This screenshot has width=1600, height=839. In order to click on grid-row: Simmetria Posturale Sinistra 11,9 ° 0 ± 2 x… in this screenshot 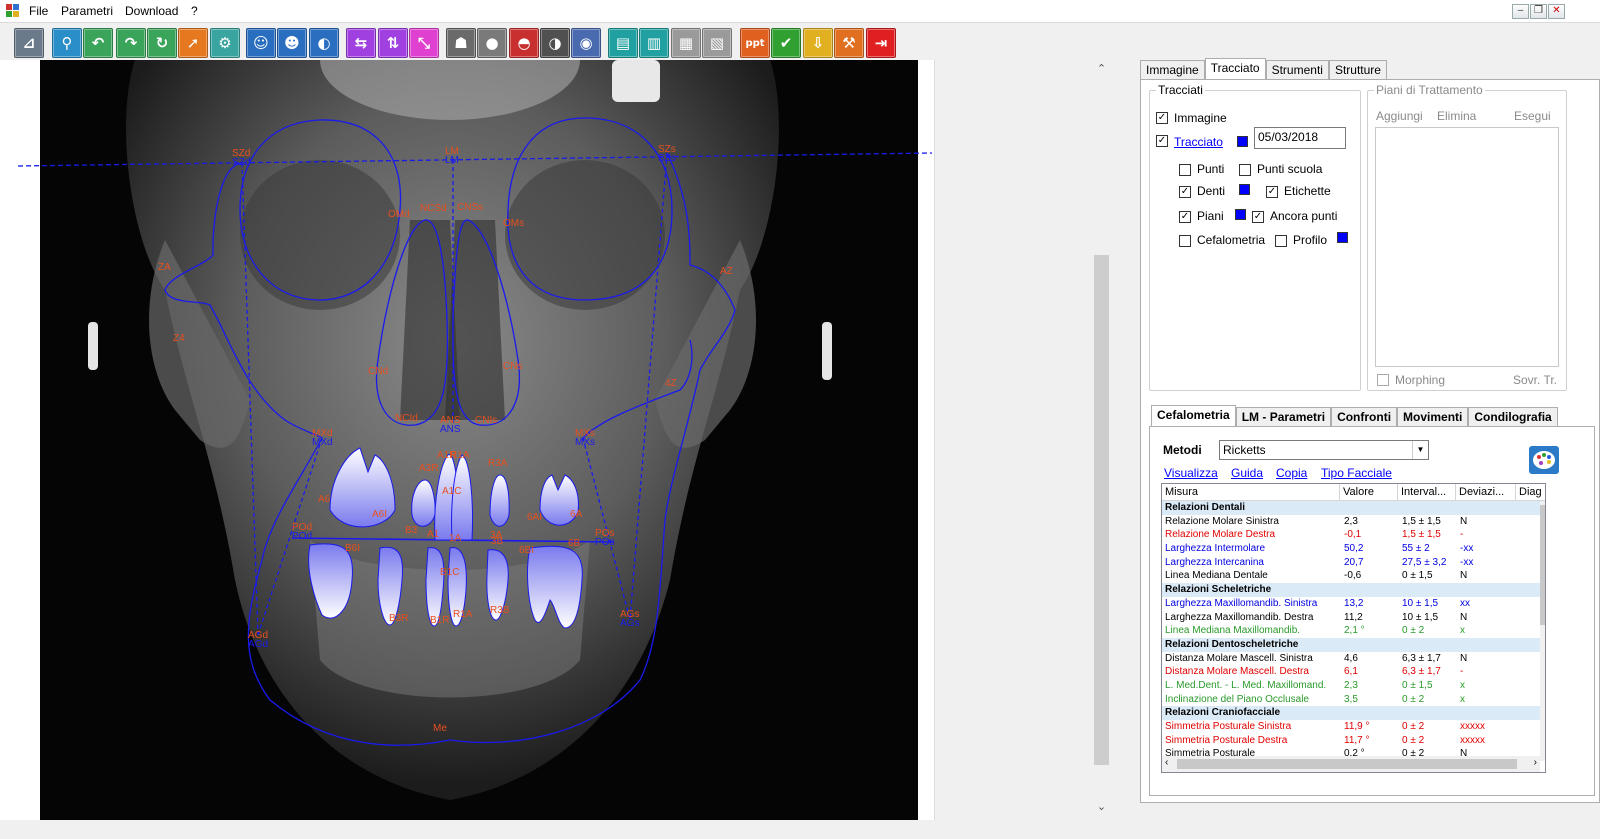, I will do `click(1351, 727)`.